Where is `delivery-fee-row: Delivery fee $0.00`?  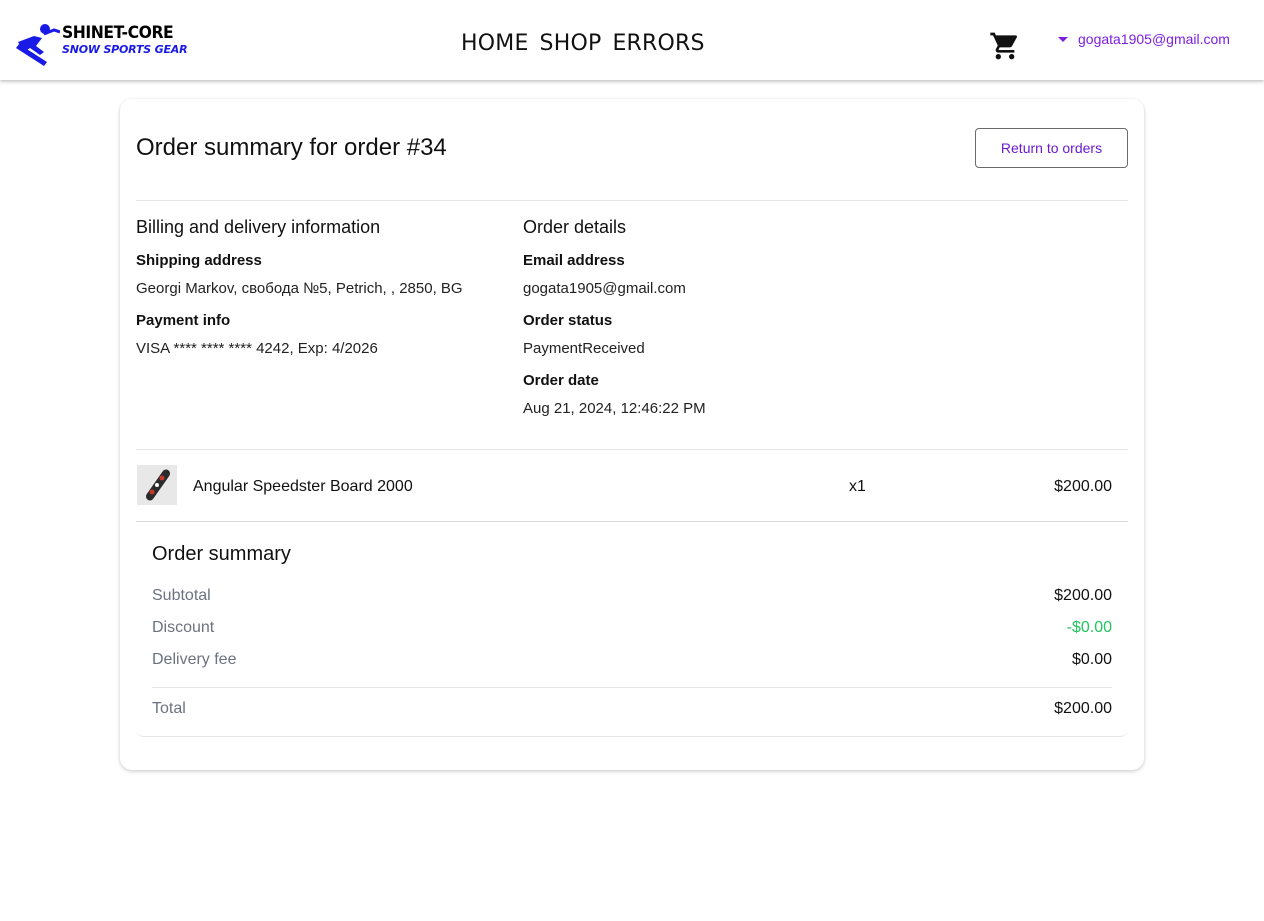 delivery-fee-row: Delivery fee $0.00 is located at coordinates (632, 660).